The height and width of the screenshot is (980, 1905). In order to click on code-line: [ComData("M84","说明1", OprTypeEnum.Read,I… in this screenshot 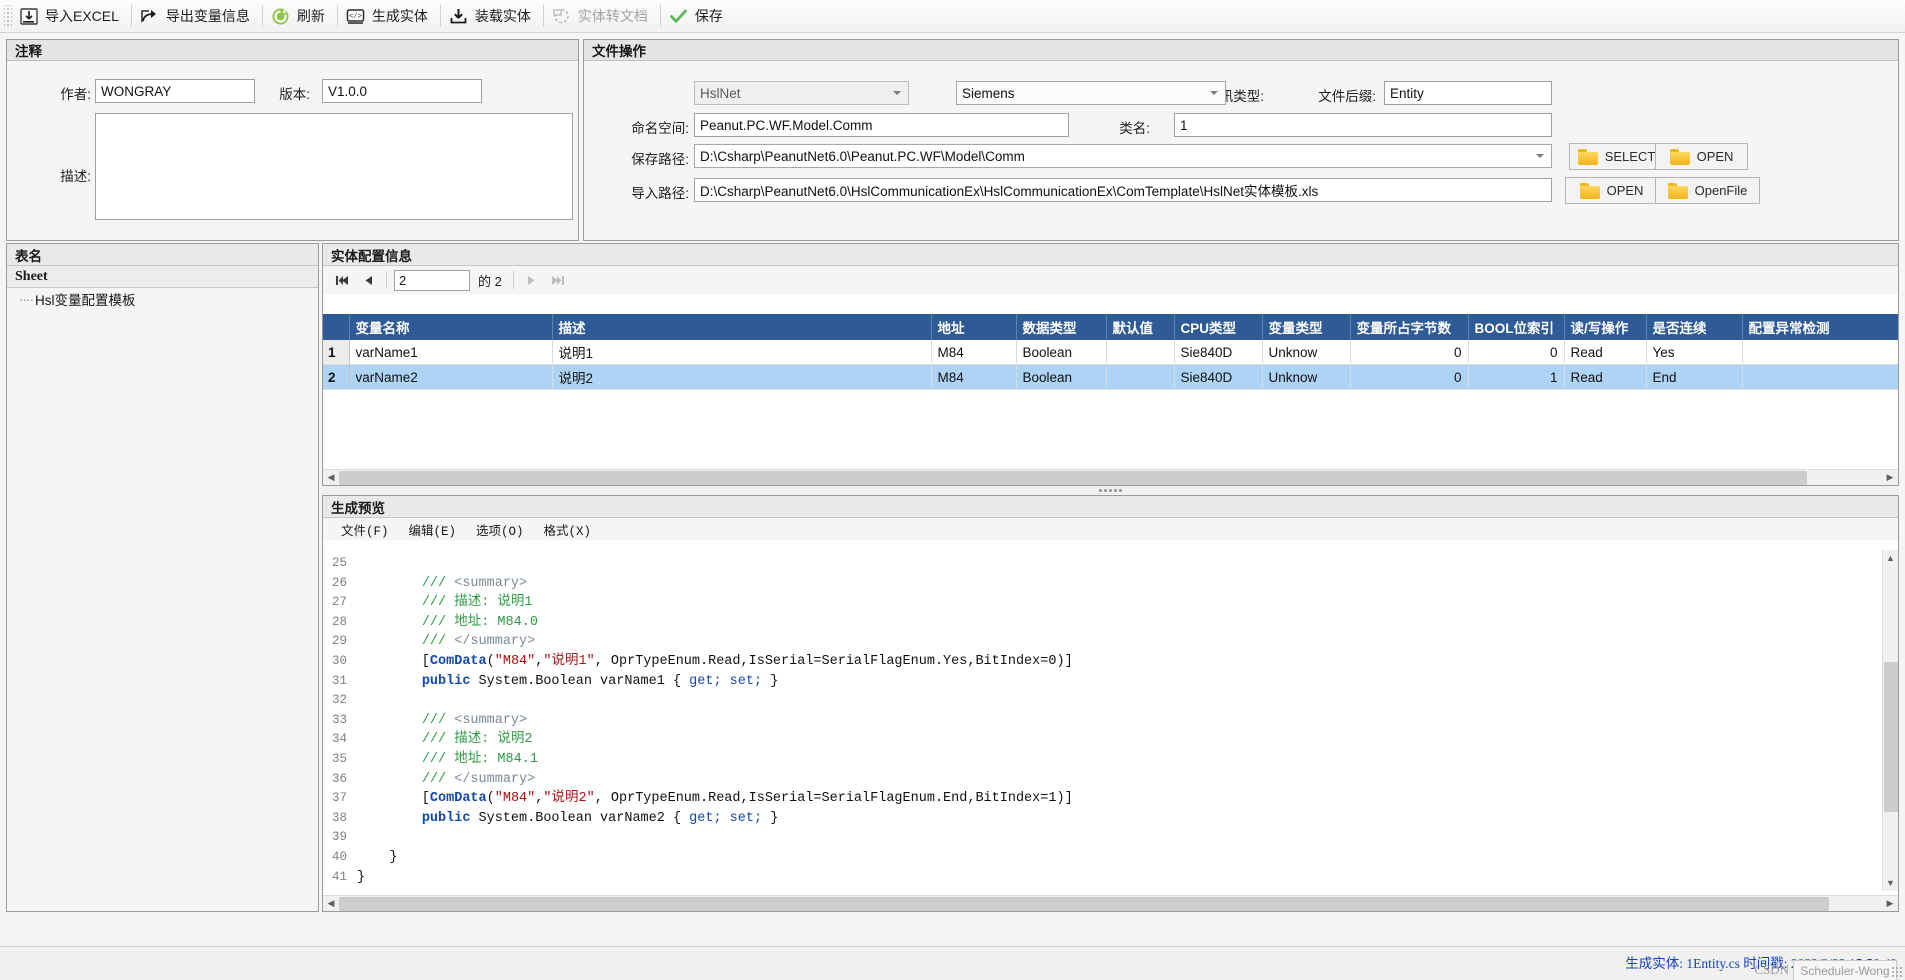, I will do `click(1119, 662)`.